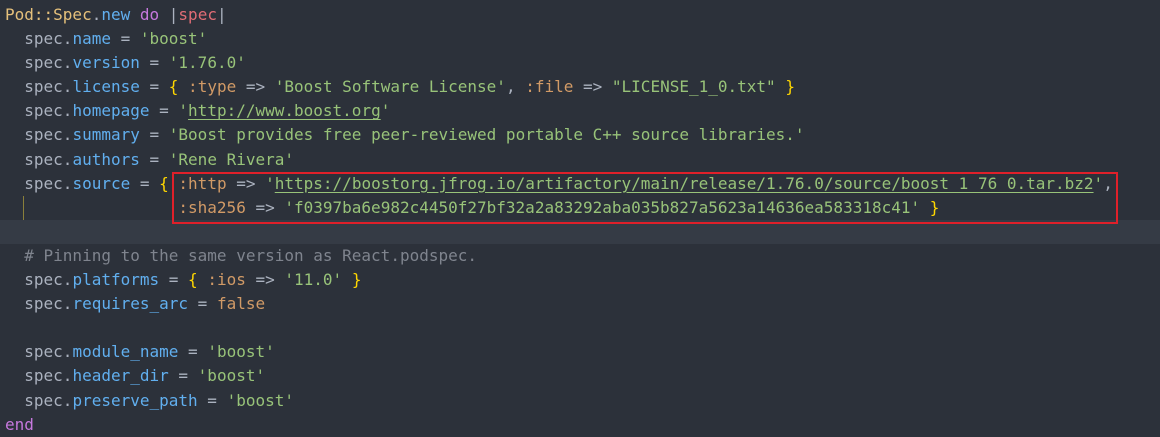  I want to click on token-method: platforms, so click(116, 280).